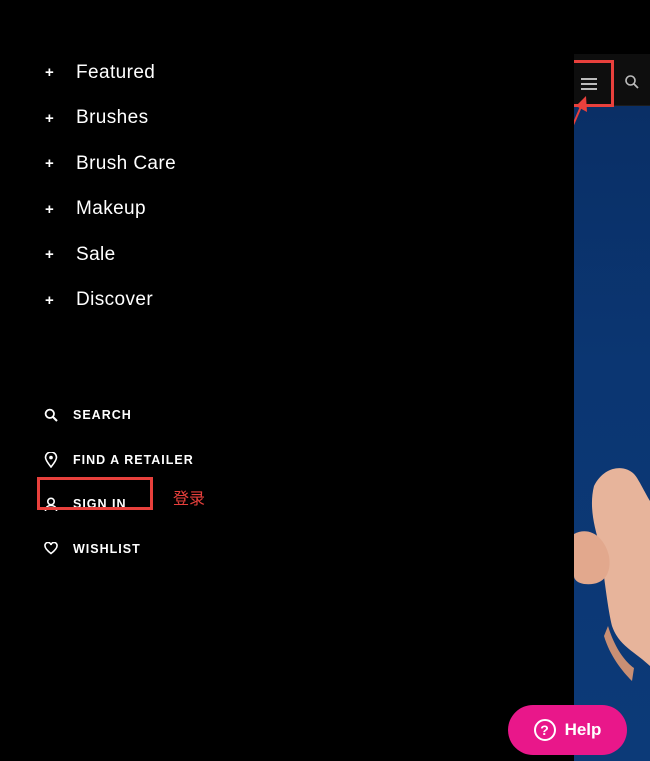  What do you see at coordinates (612, 433) in the screenshot?
I see `hero-image` at bounding box center [612, 433].